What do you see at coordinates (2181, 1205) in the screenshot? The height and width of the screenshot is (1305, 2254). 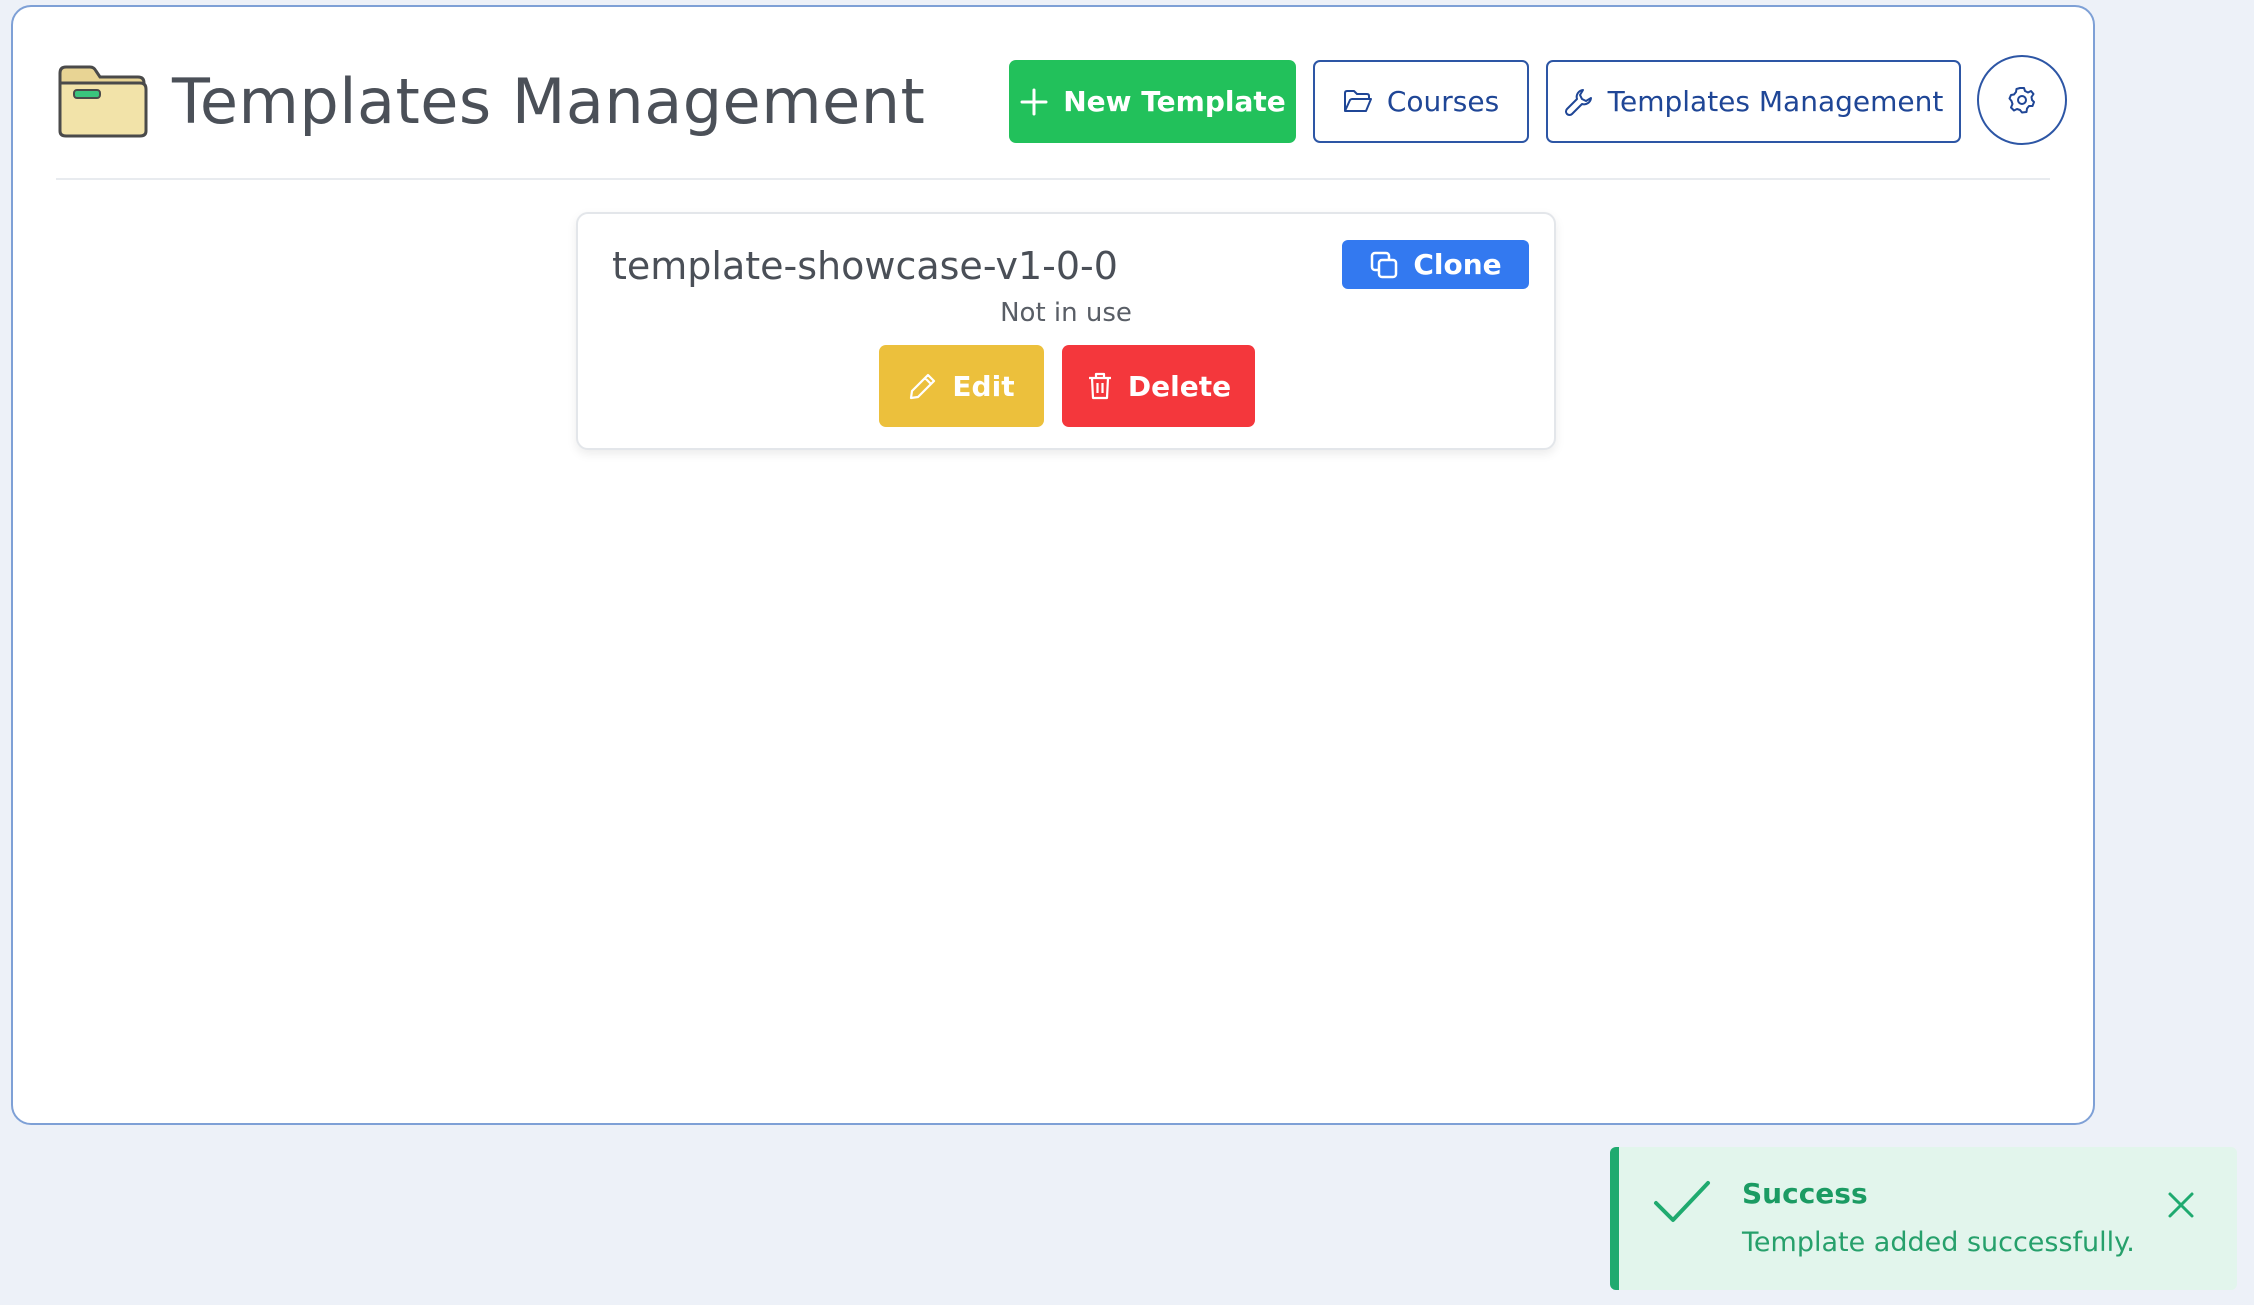 I see `close-icon` at bounding box center [2181, 1205].